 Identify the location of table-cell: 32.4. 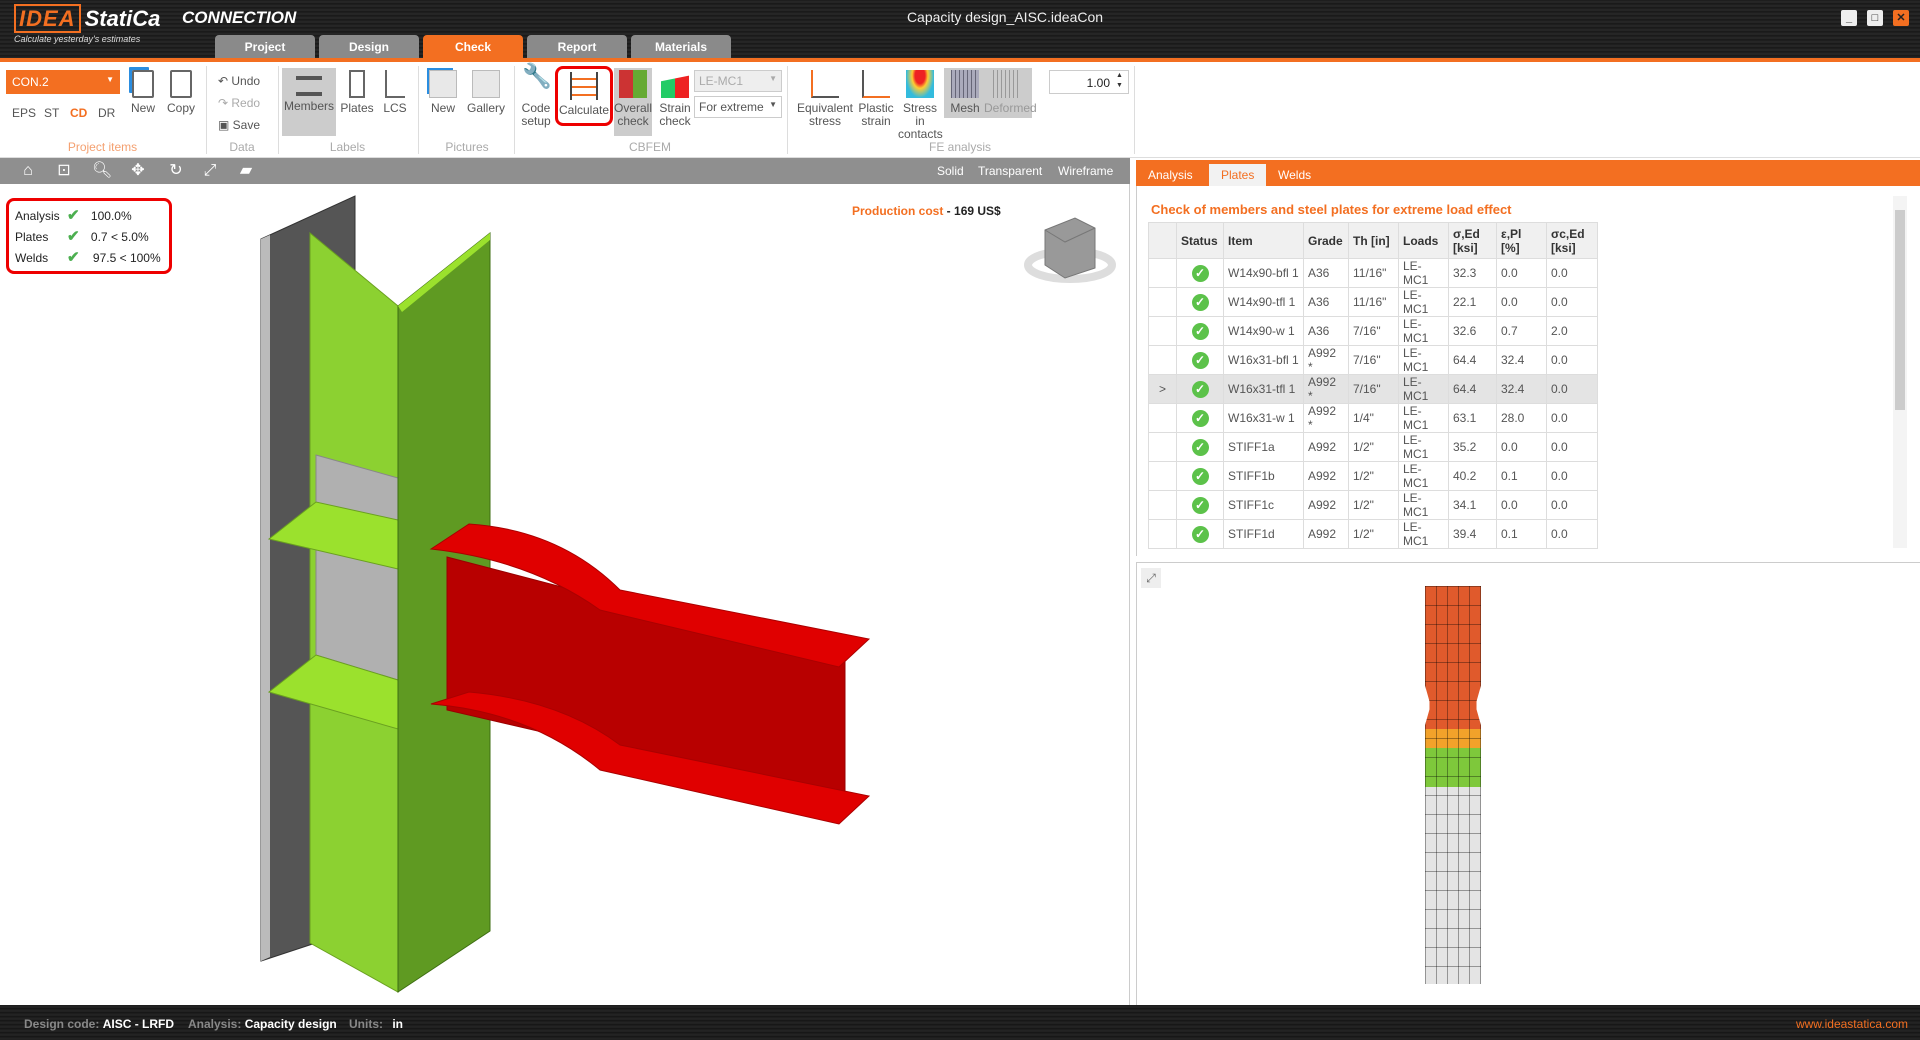
(1521, 360).